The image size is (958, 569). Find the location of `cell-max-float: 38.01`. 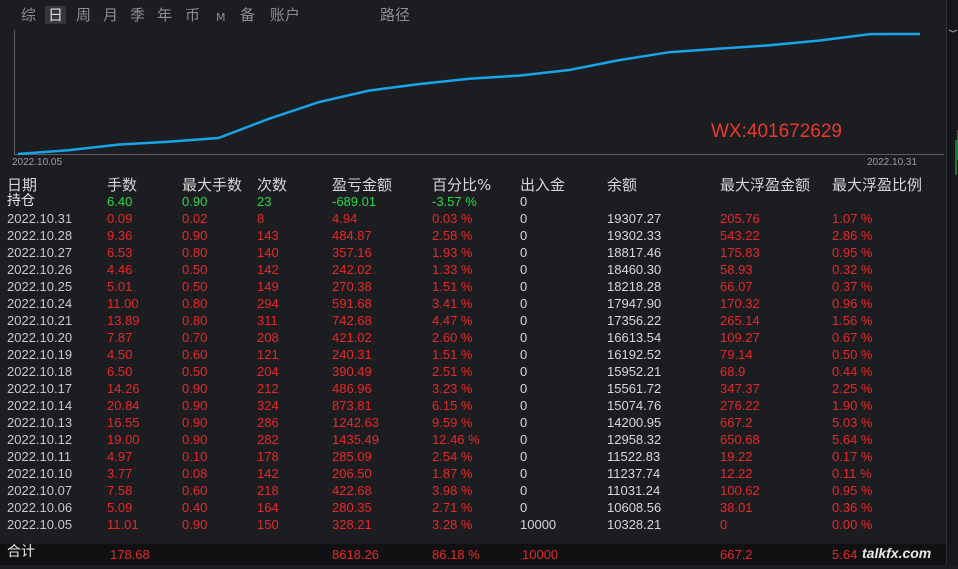

cell-max-float: 38.01 is located at coordinates (736, 507).